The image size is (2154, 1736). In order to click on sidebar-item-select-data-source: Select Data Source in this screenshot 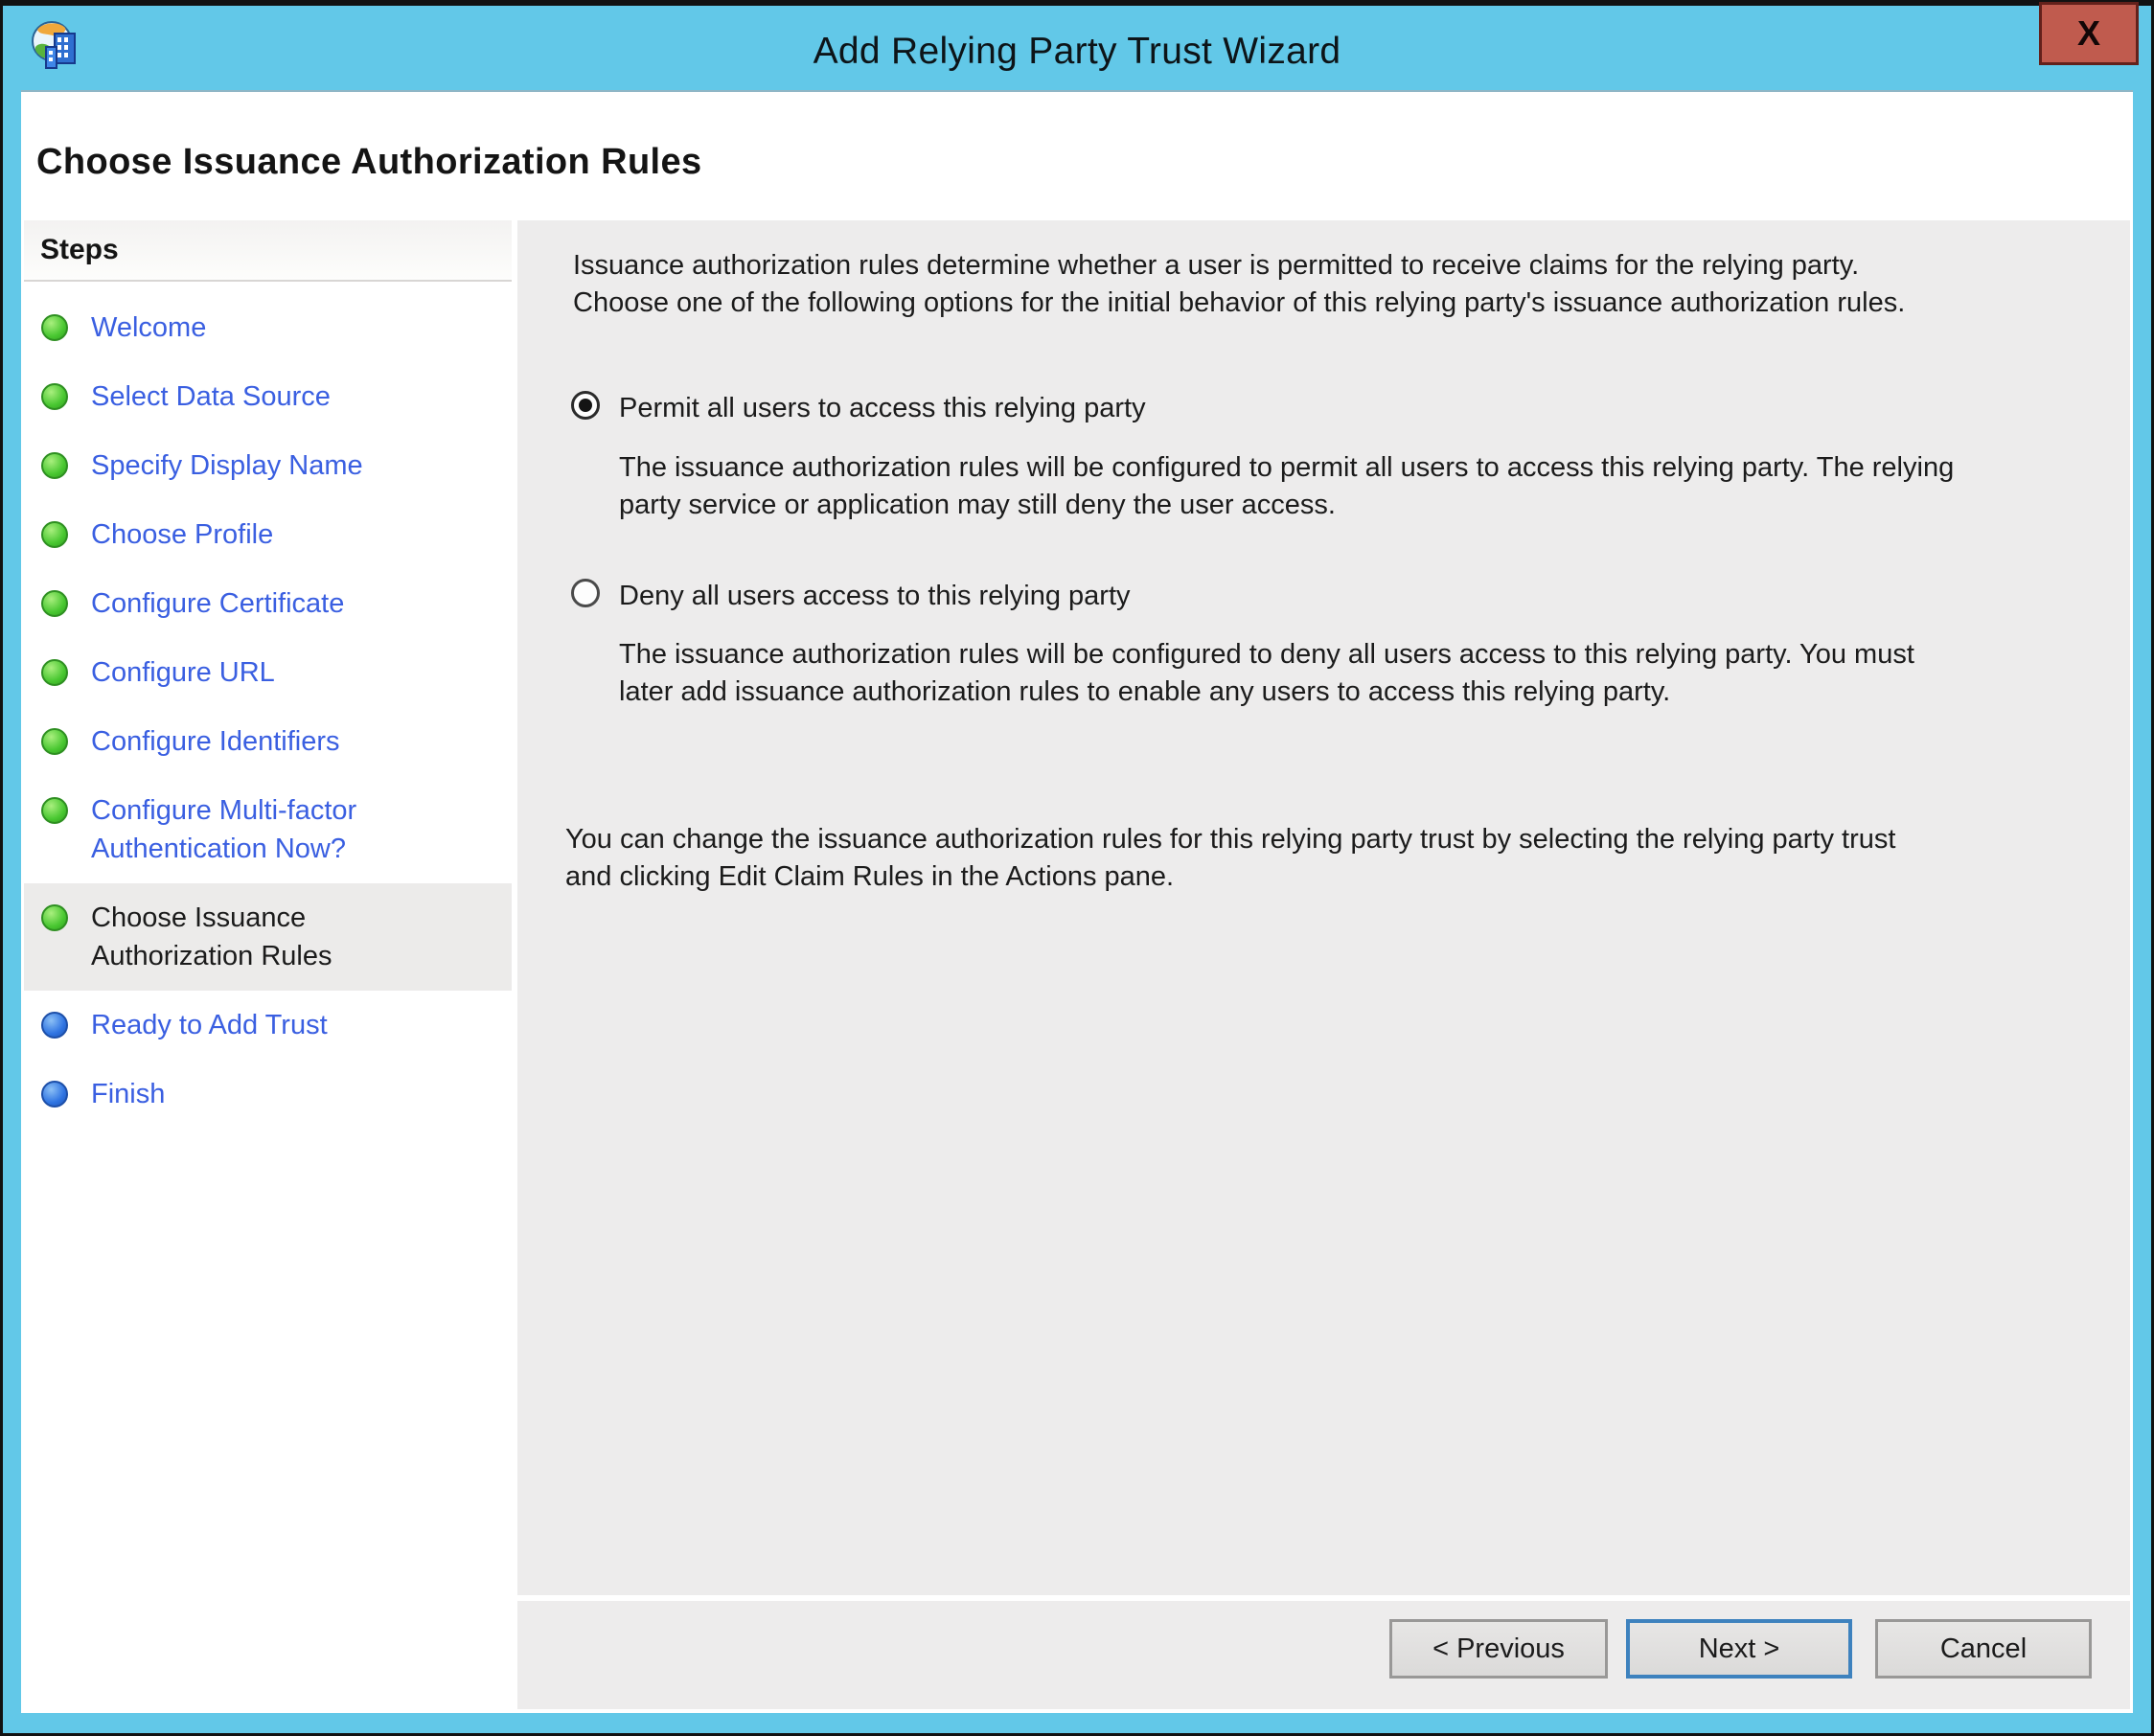, I will do `click(268, 397)`.